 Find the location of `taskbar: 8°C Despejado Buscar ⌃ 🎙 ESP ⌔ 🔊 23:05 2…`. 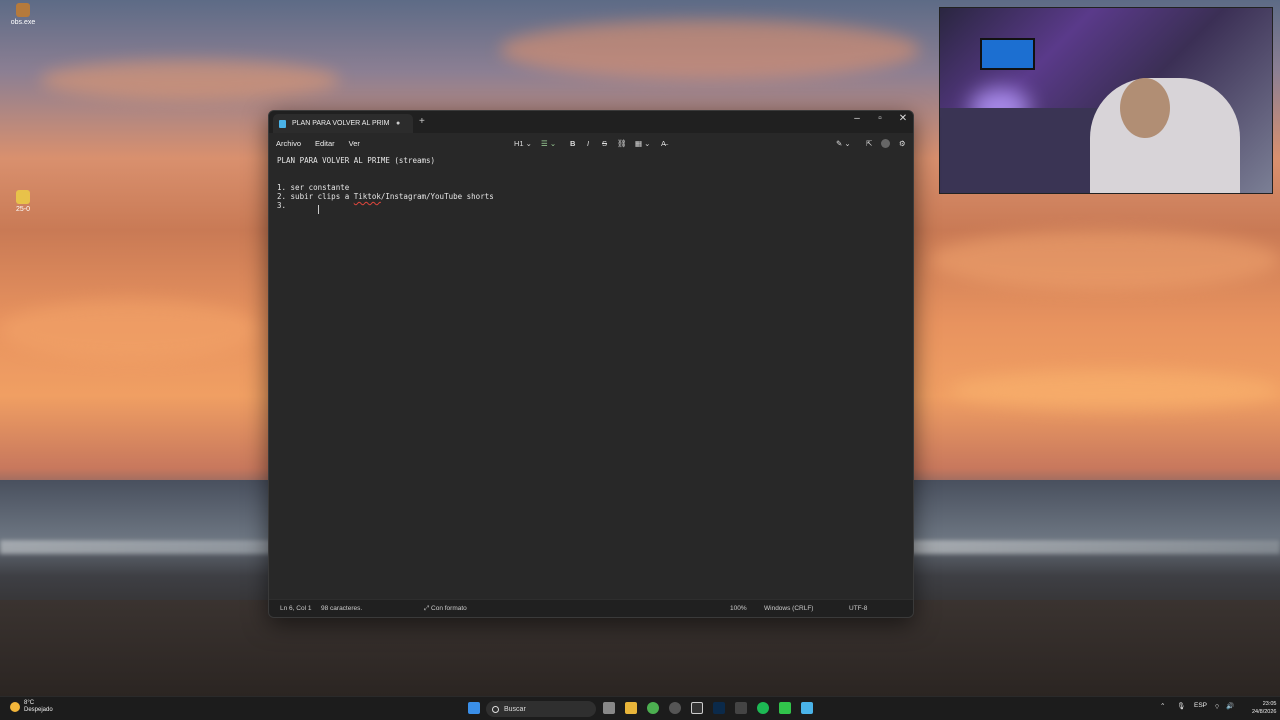

taskbar: 8°C Despejado Buscar ⌃ 🎙 ESP ⌔ 🔊 23:05 2… is located at coordinates (640, 708).